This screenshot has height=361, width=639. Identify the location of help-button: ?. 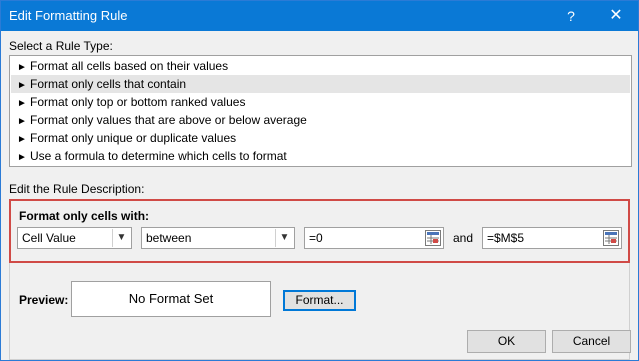
(571, 16).